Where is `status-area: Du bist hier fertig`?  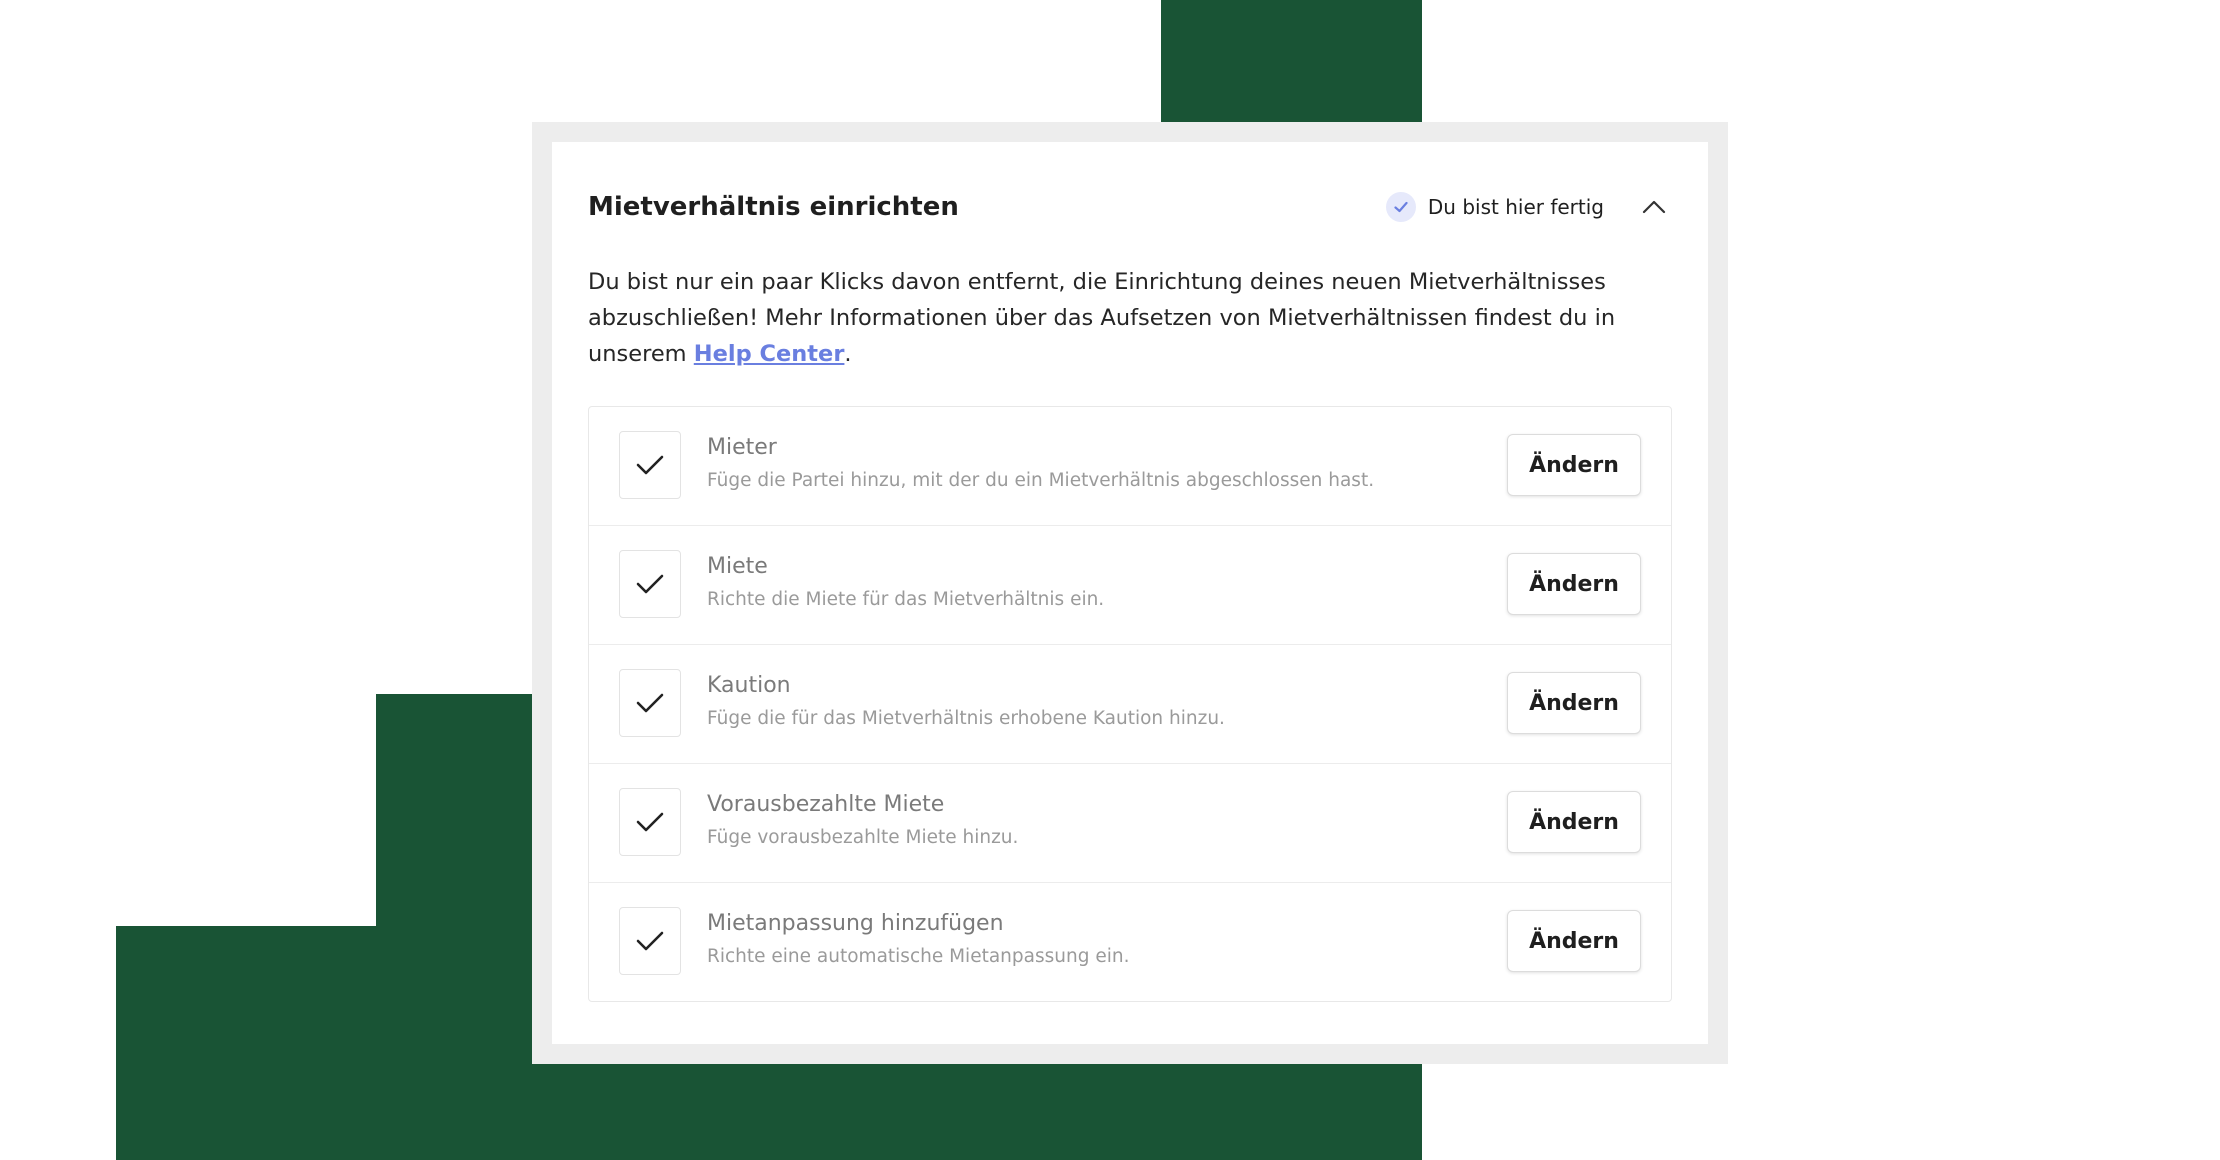
status-area: Du bist hier fertig is located at coordinates (1528, 207).